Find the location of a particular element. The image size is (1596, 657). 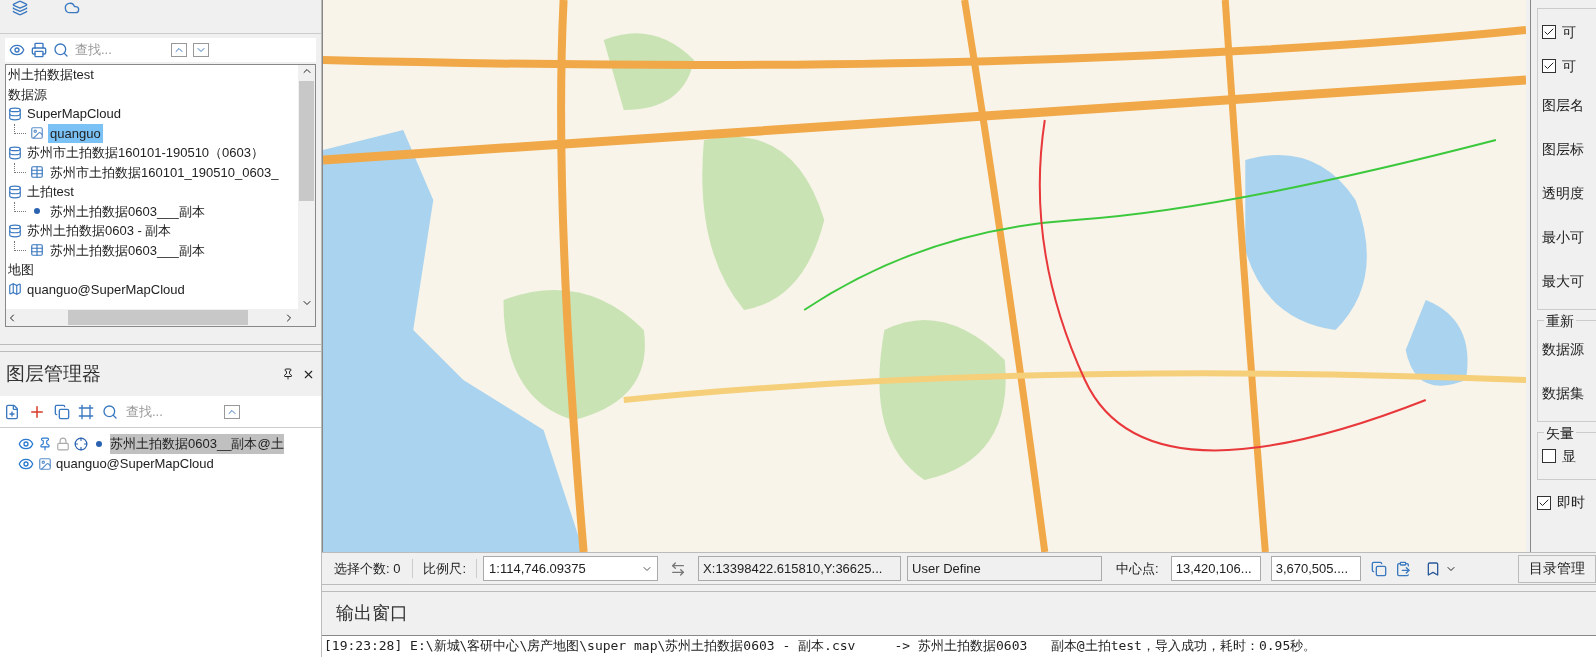

field-label: 图层名 is located at coordinates (1563, 105).